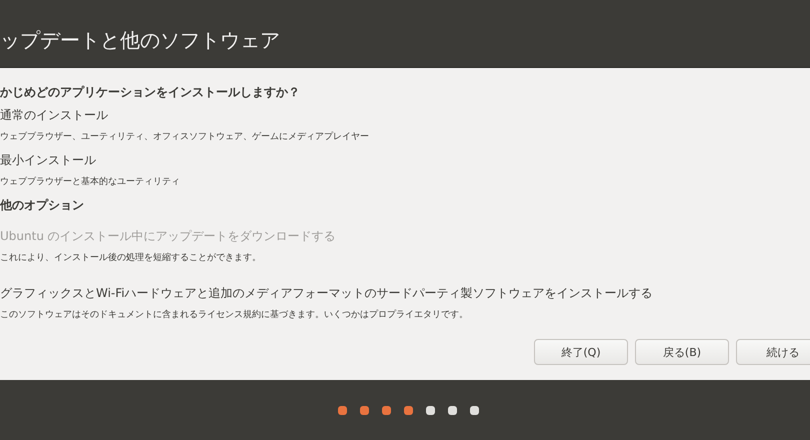 This screenshot has width=810, height=440. Describe the element at coordinates (42, 205) in the screenshot. I see `section-heading: 他のオプション` at that location.